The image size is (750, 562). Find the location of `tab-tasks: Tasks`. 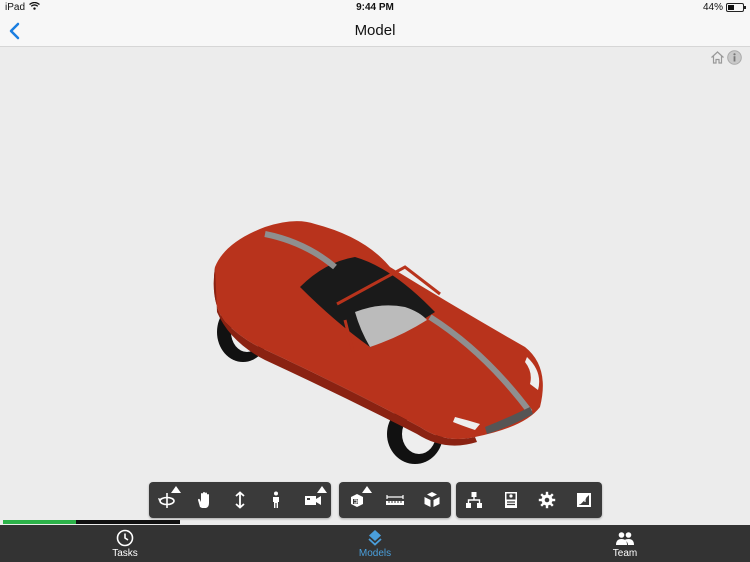

tab-tasks: Tasks is located at coordinates (125, 543).